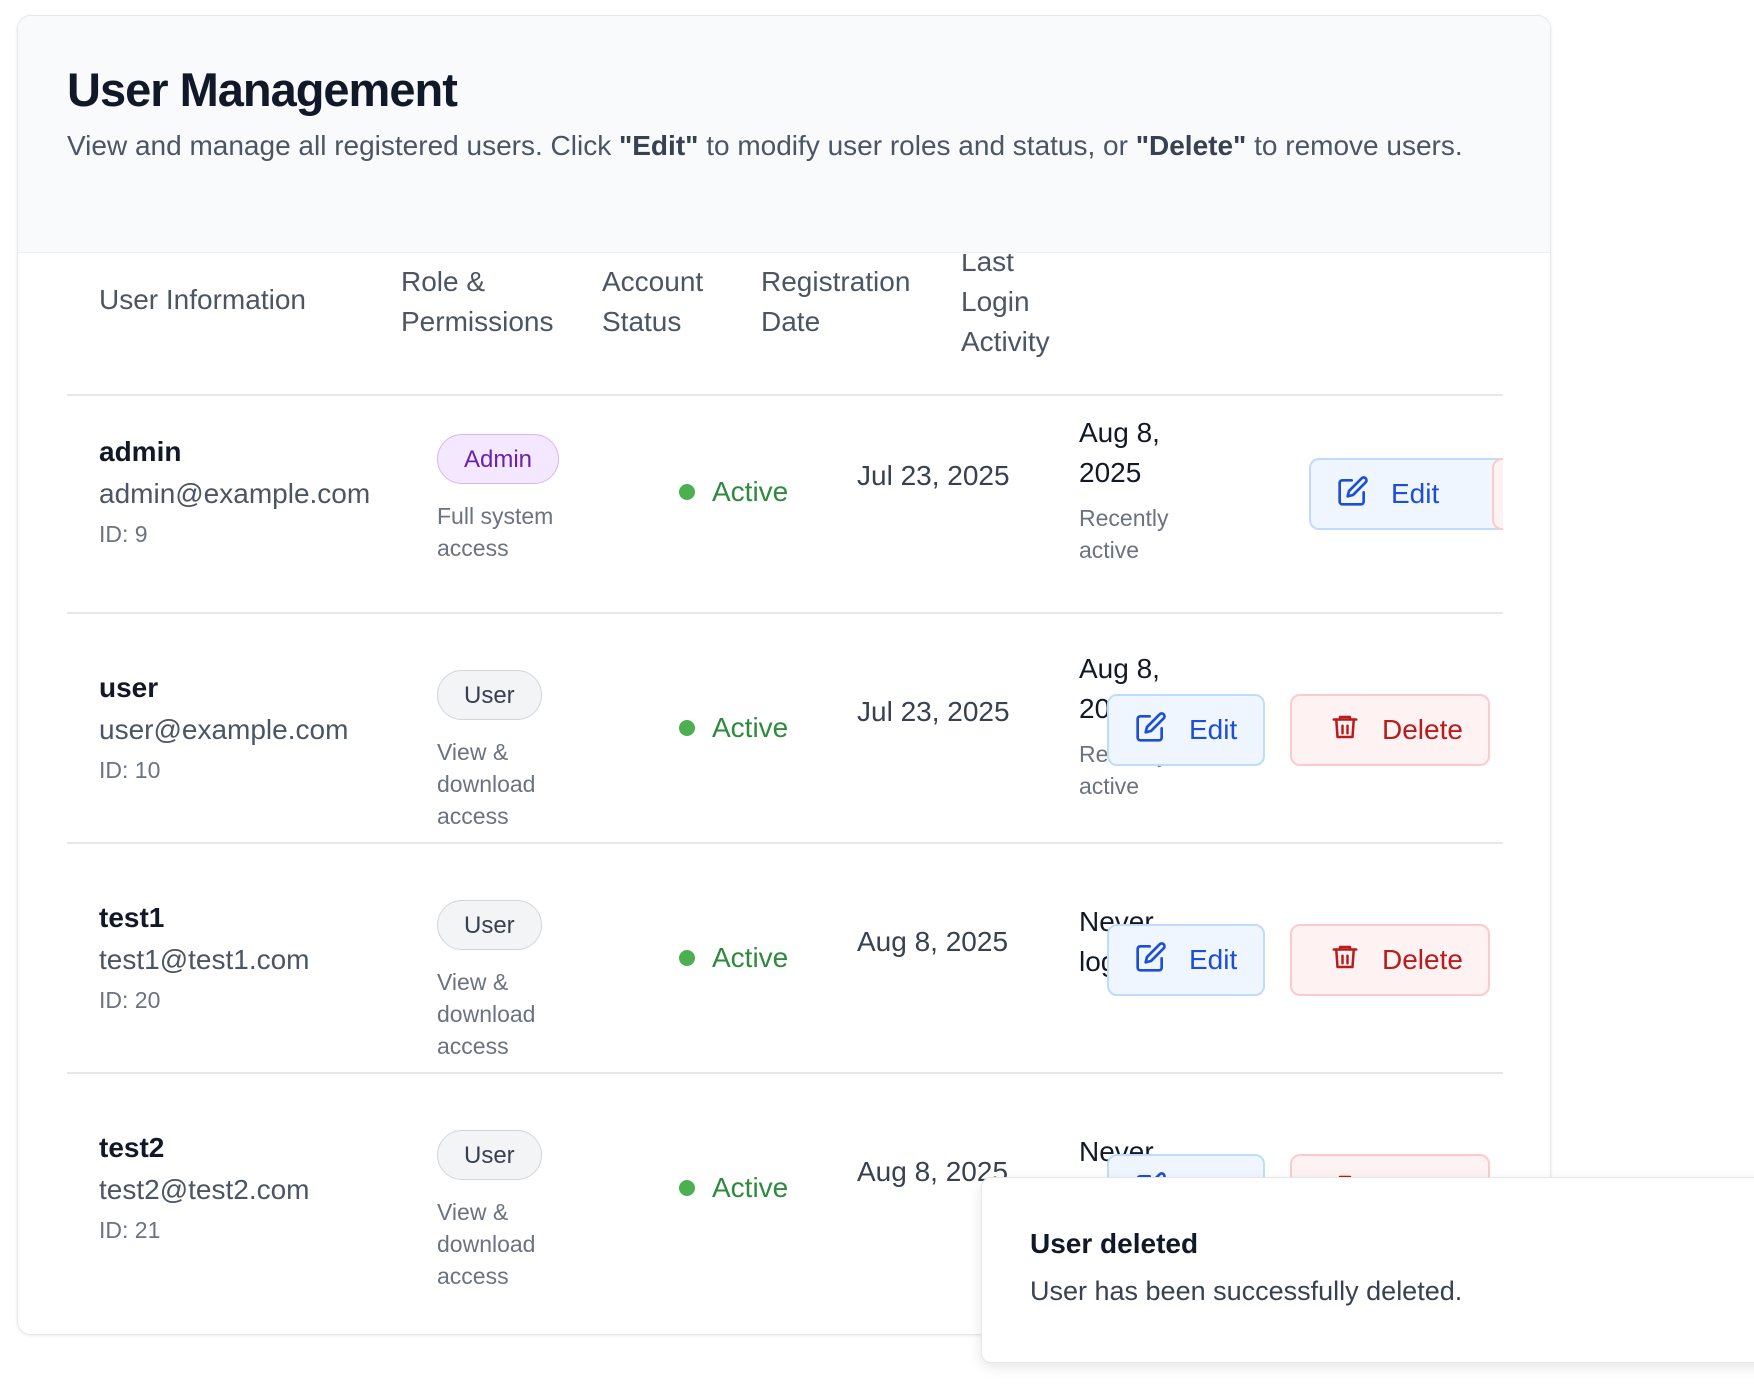  Describe the element at coordinates (140, 451) in the screenshot. I see `user-name: admin` at that location.